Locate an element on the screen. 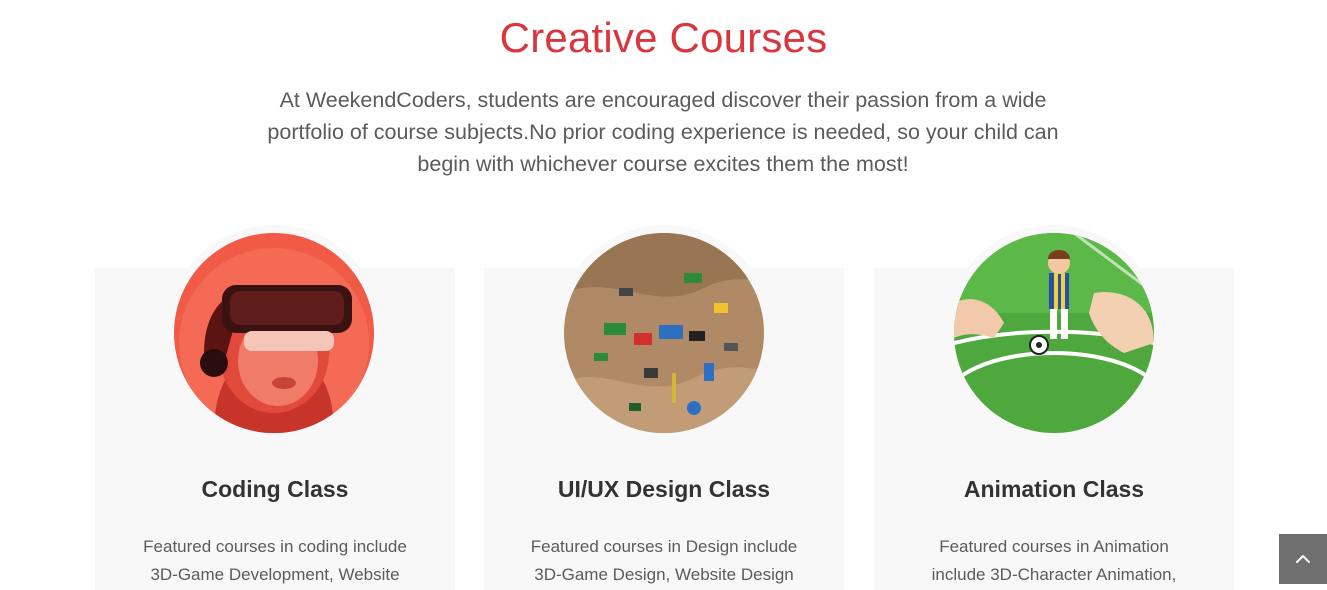  course-title: Animation Class is located at coordinates (1054, 489).